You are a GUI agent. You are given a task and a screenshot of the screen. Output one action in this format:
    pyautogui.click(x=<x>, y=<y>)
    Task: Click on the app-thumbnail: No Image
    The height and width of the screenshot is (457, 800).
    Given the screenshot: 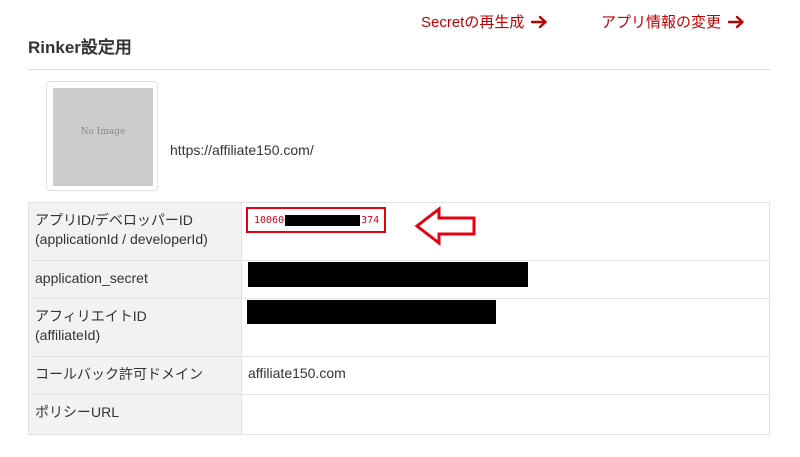 What is the action you would take?
    pyautogui.click(x=102, y=136)
    